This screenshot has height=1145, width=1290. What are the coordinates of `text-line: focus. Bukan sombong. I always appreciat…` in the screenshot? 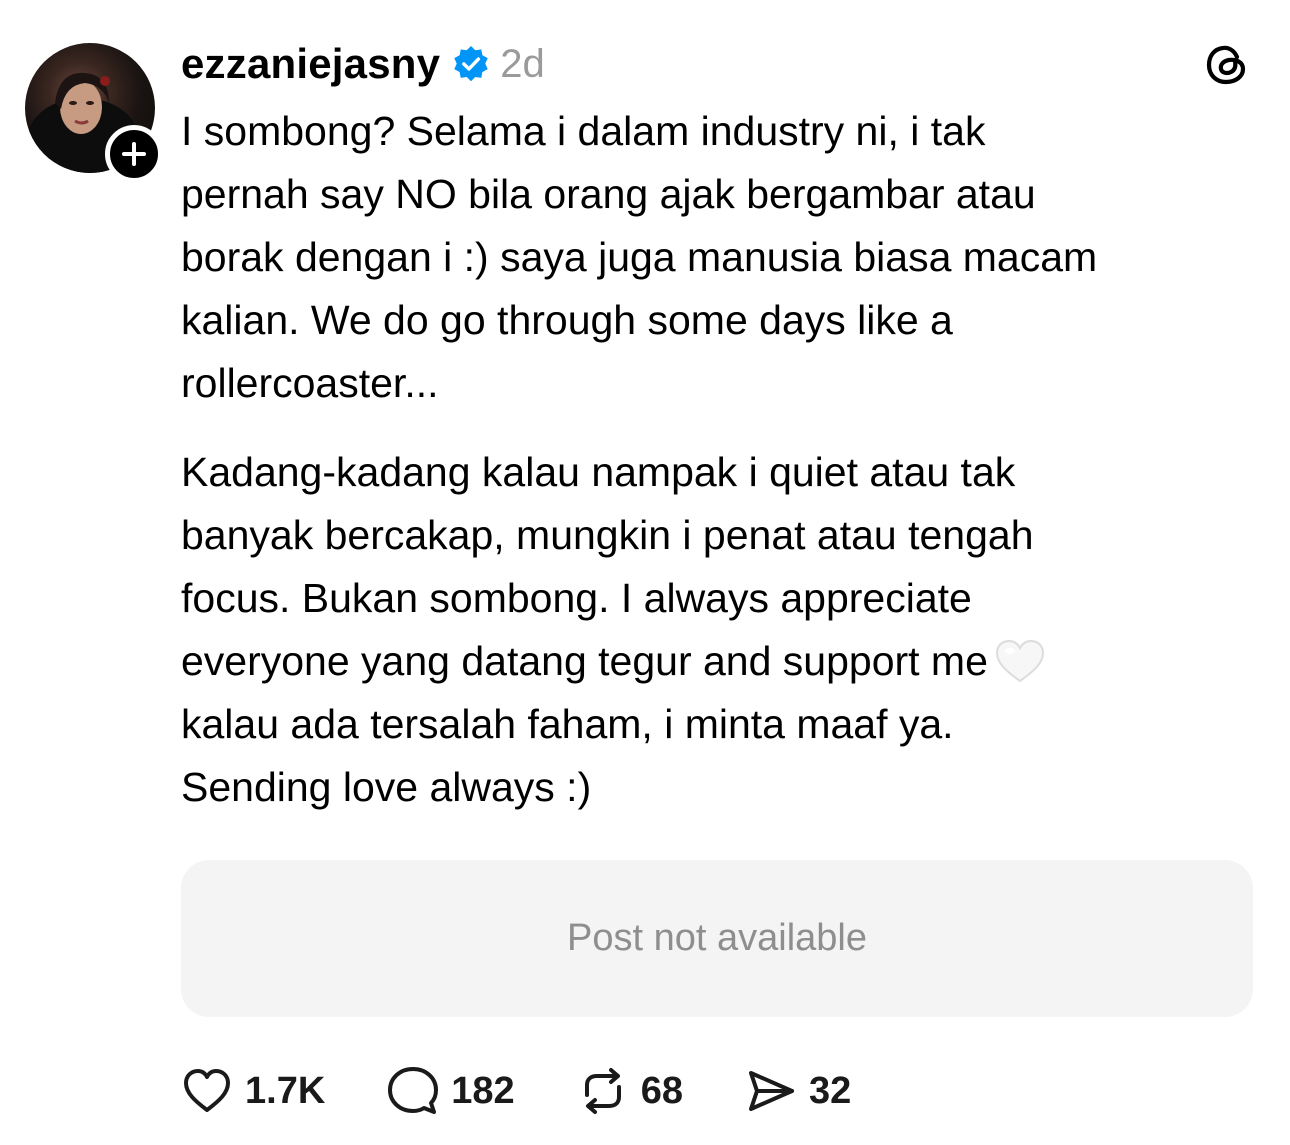 It's located at (576, 598).